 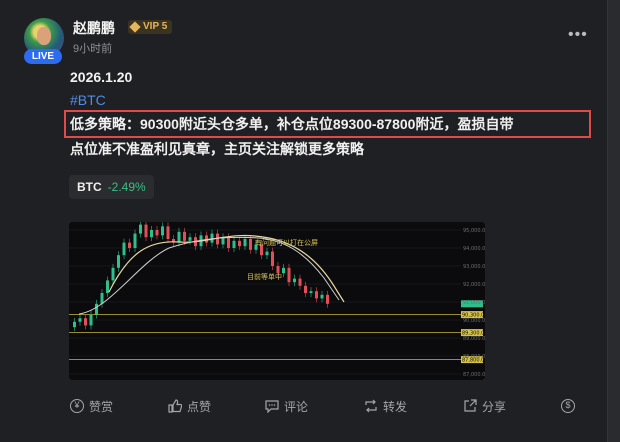 I want to click on repost-label: 转发, so click(x=395, y=406).